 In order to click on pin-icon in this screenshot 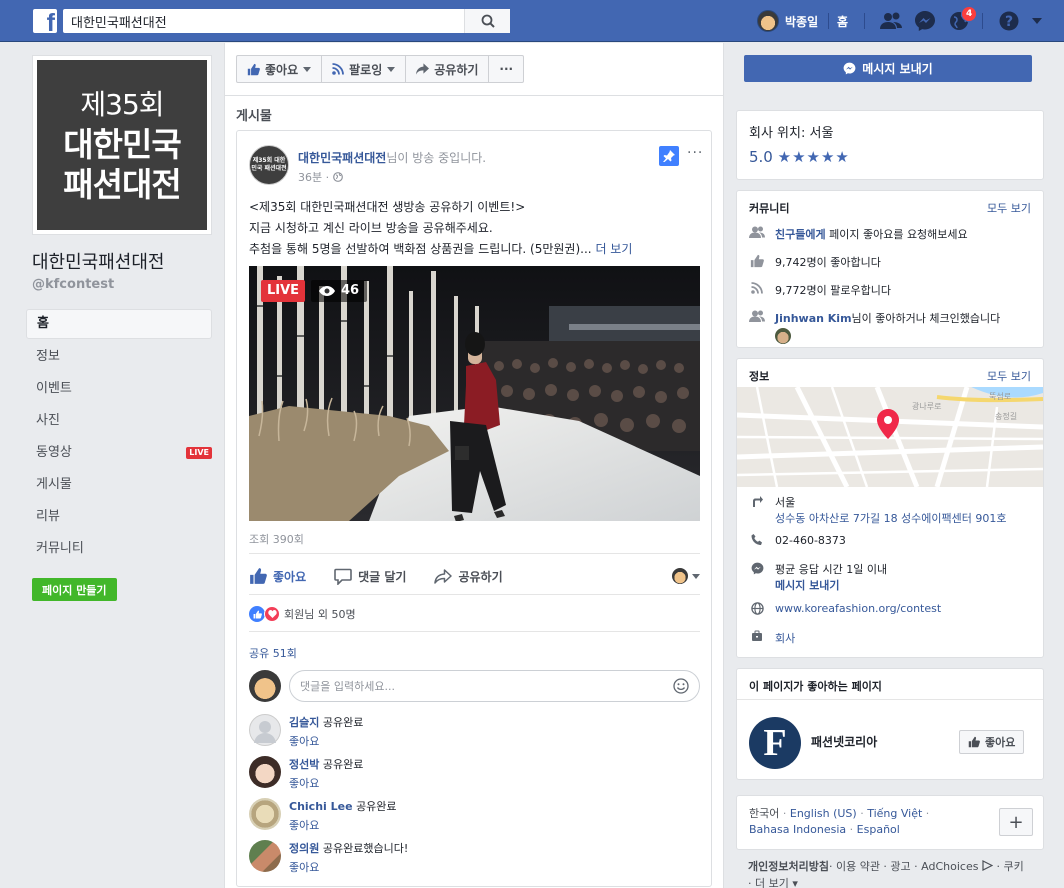, I will do `click(669, 156)`.